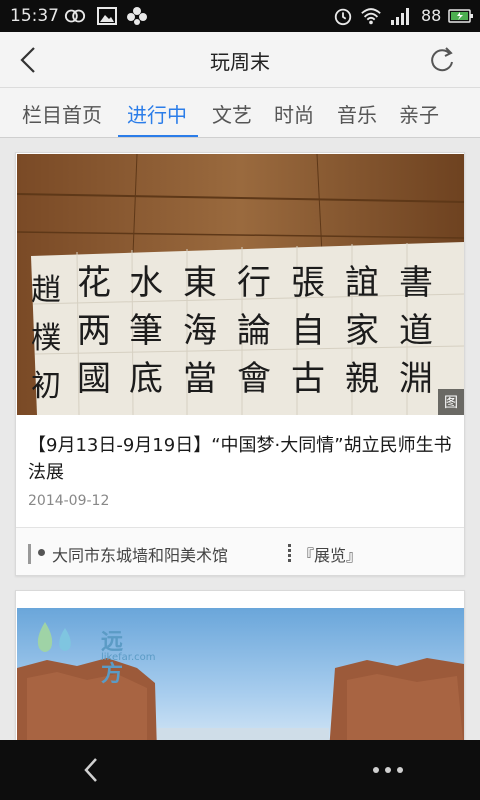 The width and height of the screenshot is (480, 800). Describe the element at coordinates (308, 331) in the screenshot. I see `svg-text: 自` at that location.